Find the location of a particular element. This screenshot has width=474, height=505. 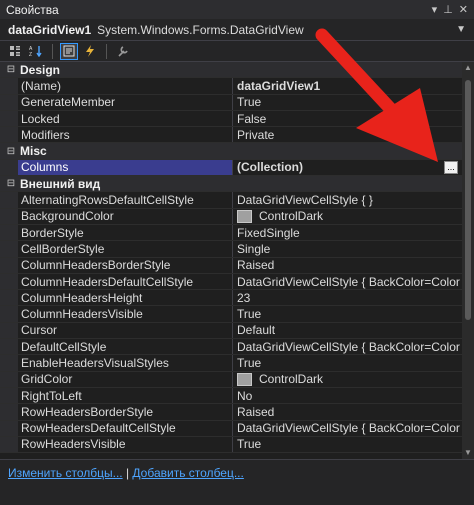

property-name: ColumnHeadersHeight is located at coordinates (125, 298).